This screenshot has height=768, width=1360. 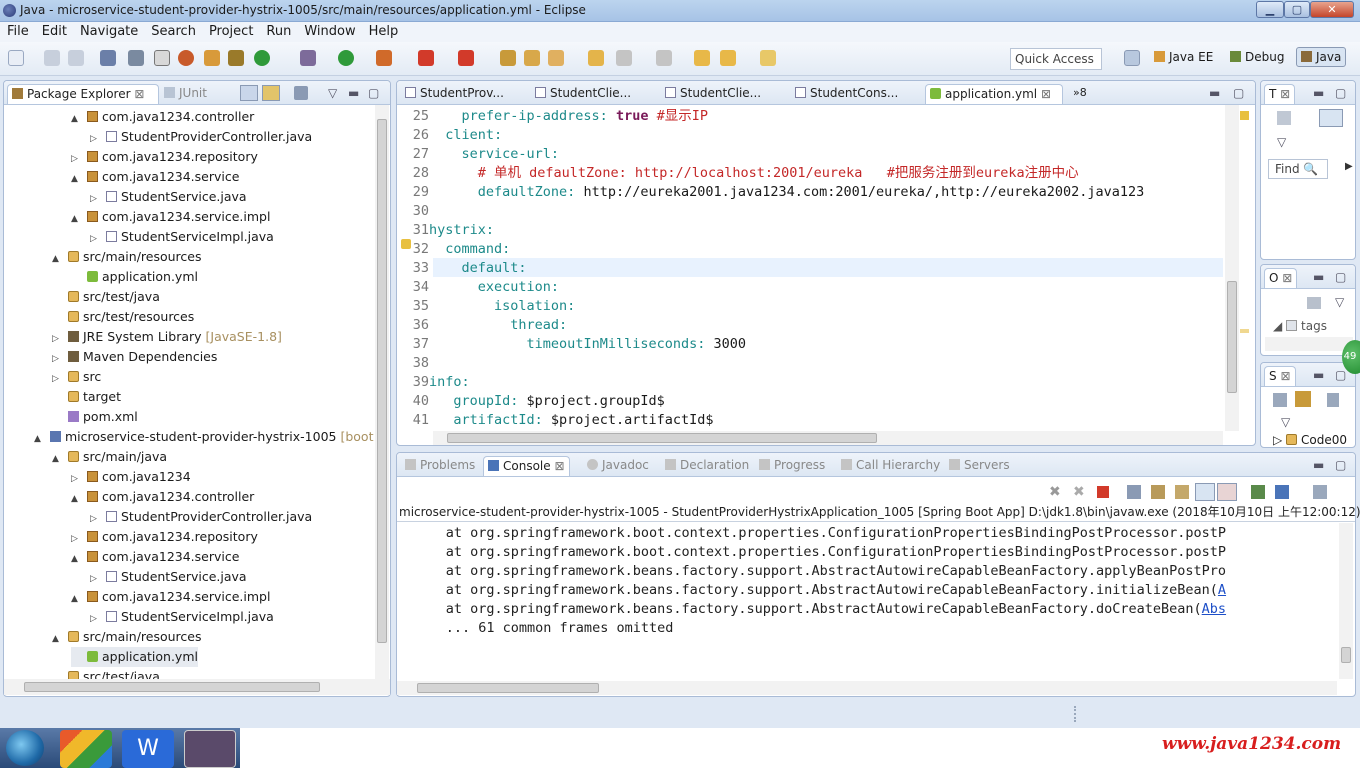 I want to click on code-line: 31hystrix:, so click(x=445, y=230).